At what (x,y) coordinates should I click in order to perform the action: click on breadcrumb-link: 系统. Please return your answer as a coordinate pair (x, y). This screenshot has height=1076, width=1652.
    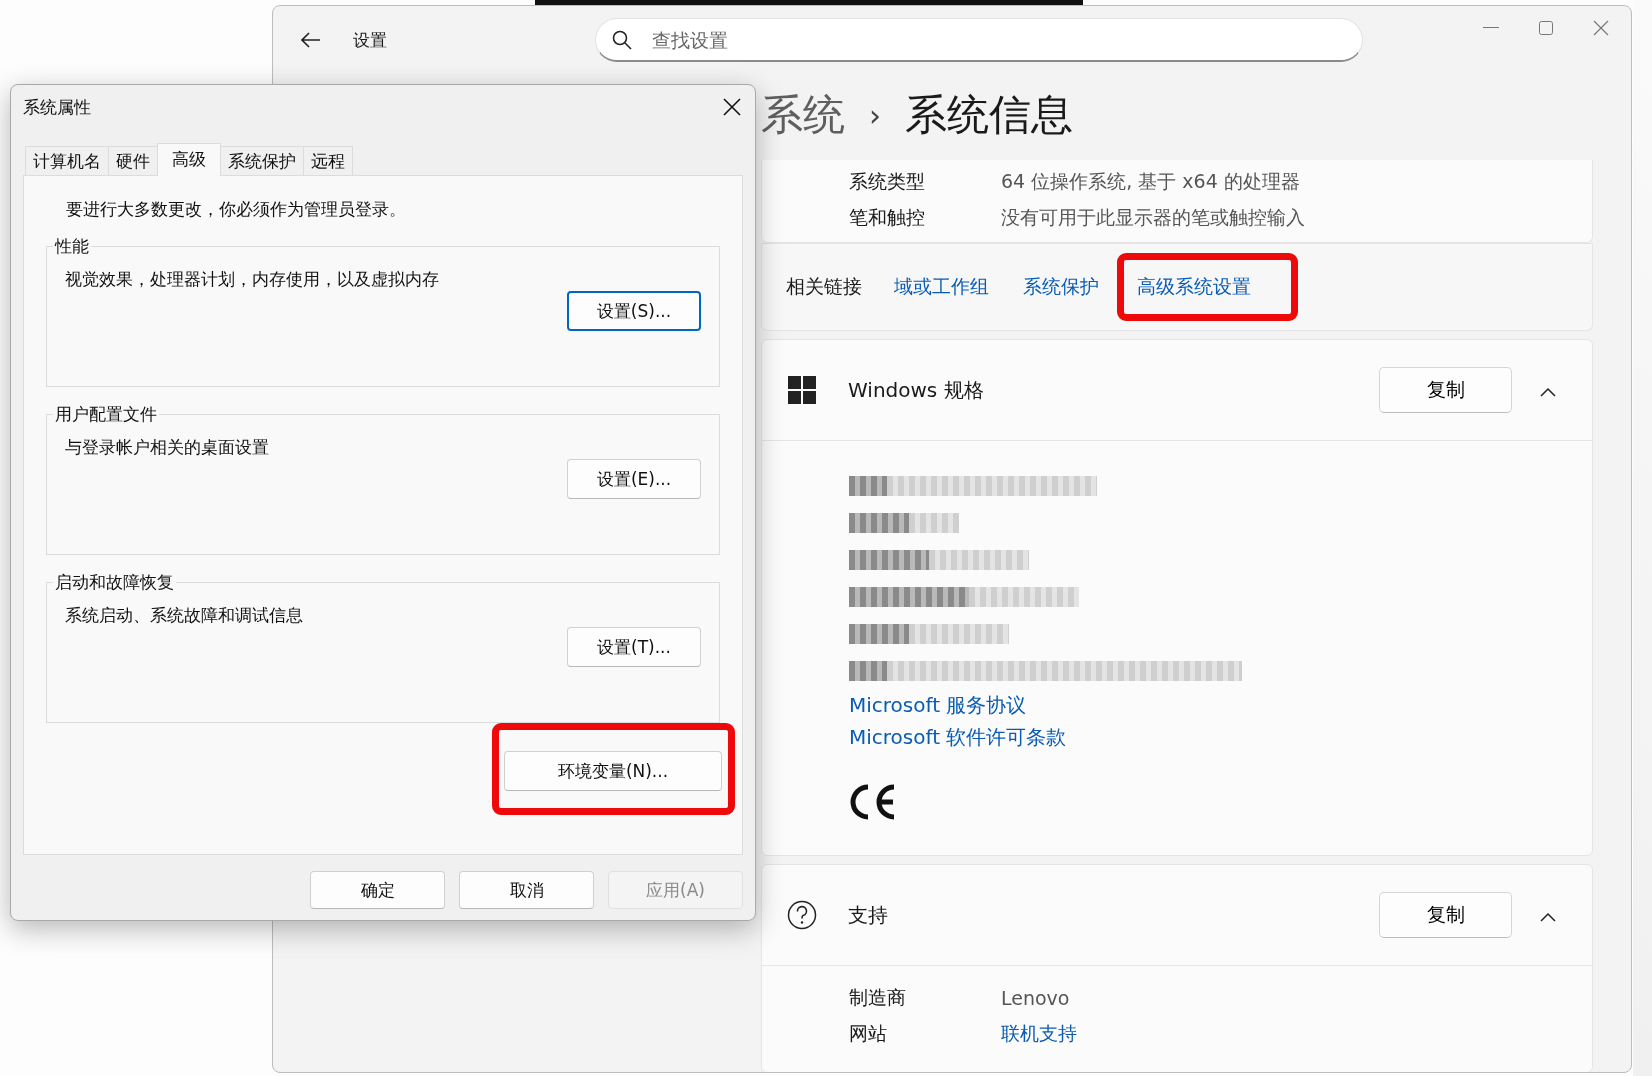
    Looking at the image, I should click on (803, 115).